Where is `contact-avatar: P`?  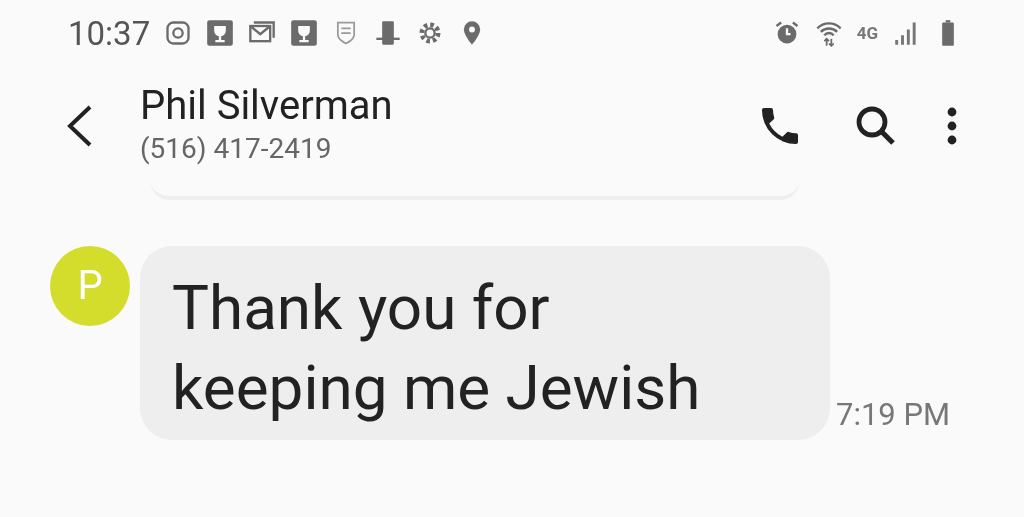
contact-avatar: P is located at coordinates (90, 286).